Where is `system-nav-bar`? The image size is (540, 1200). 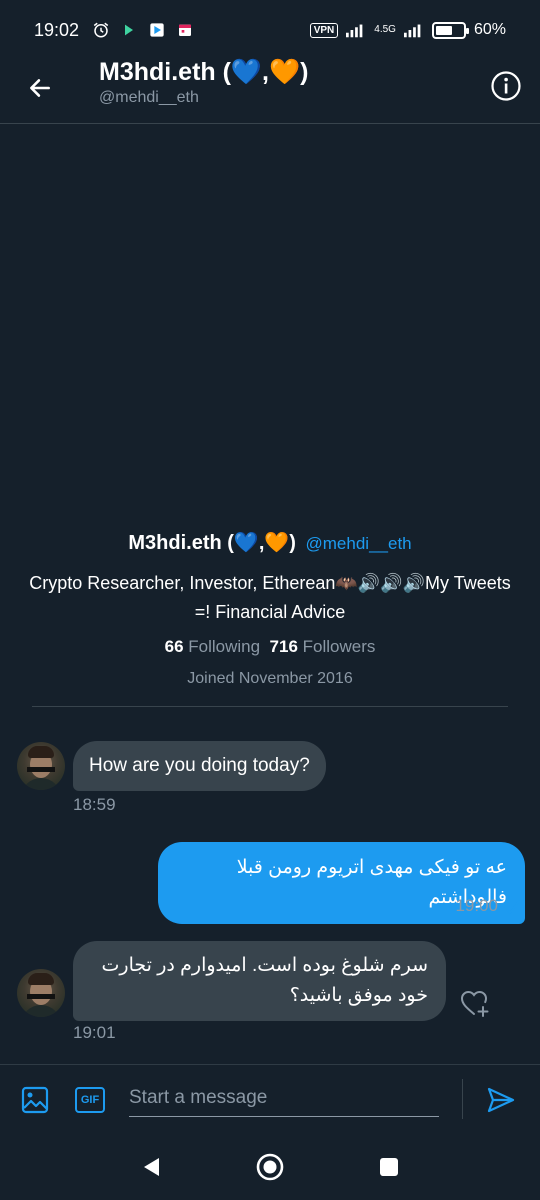
system-nav-bar is located at coordinates (270, 1167).